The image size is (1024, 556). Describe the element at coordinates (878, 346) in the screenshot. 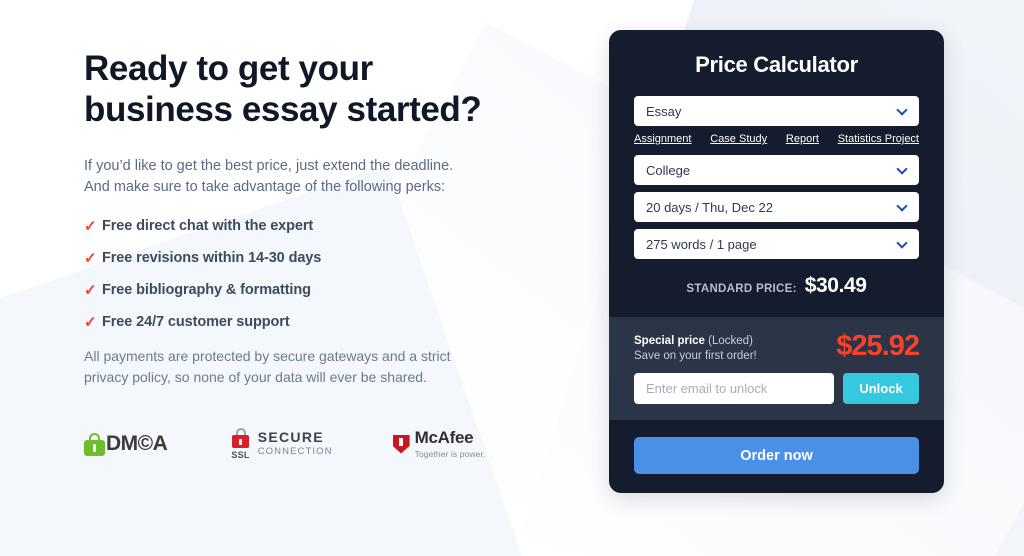

I see `special-price-amount: $25.92` at that location.